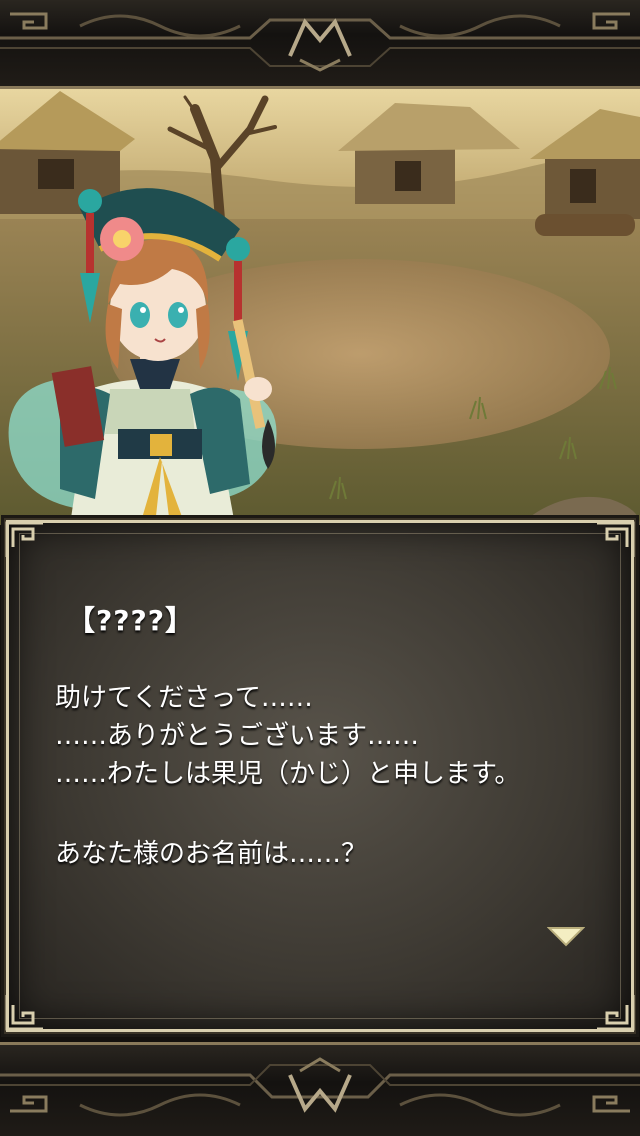 Image resolution: width=640 pixels, height=1136 pixels. Describe the element at coordinates (130, 620) in the screenshot. I see `speaker-name: 【????】` at that location.